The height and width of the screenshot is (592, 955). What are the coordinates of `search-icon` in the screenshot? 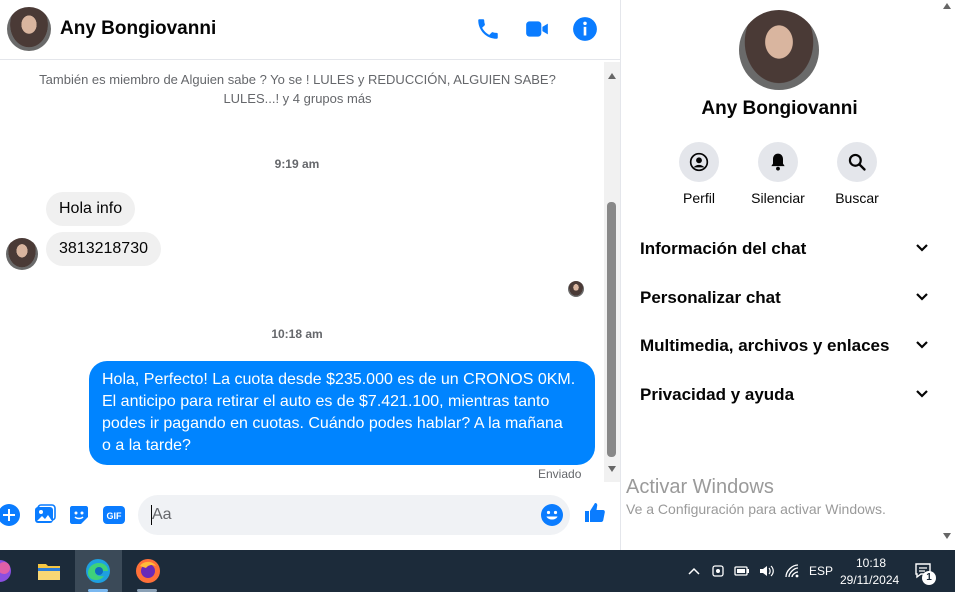 It's located at (857, 162).